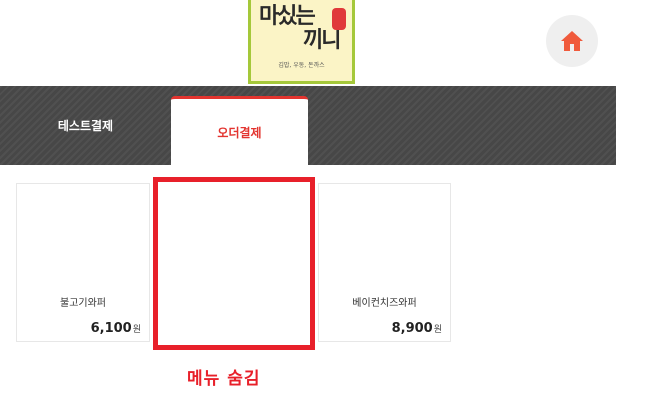 This screenshot has height=407, width=655. What do you see at coordinates (83, 303) in the screenshot?
I see `menu-item-name: 불고기와퍼` at bounding box center [83, 303].